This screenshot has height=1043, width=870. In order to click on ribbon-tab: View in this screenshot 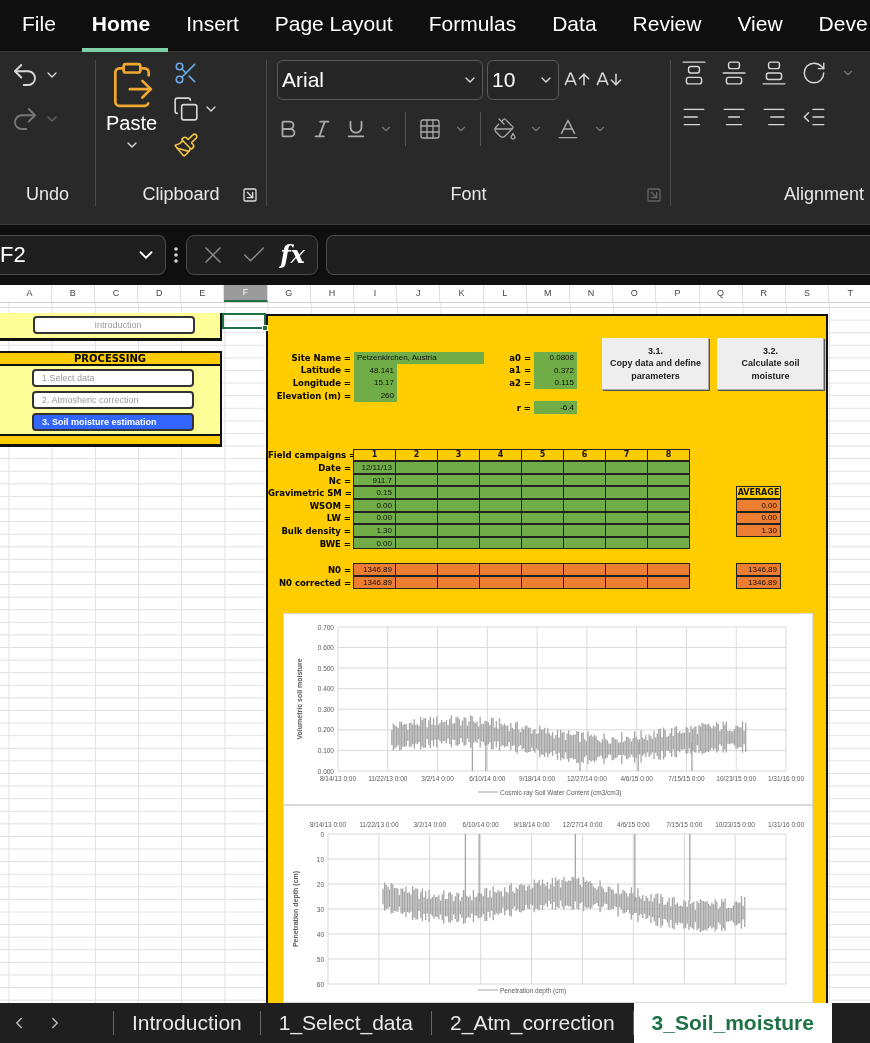, I will do `click(764, 26)`.